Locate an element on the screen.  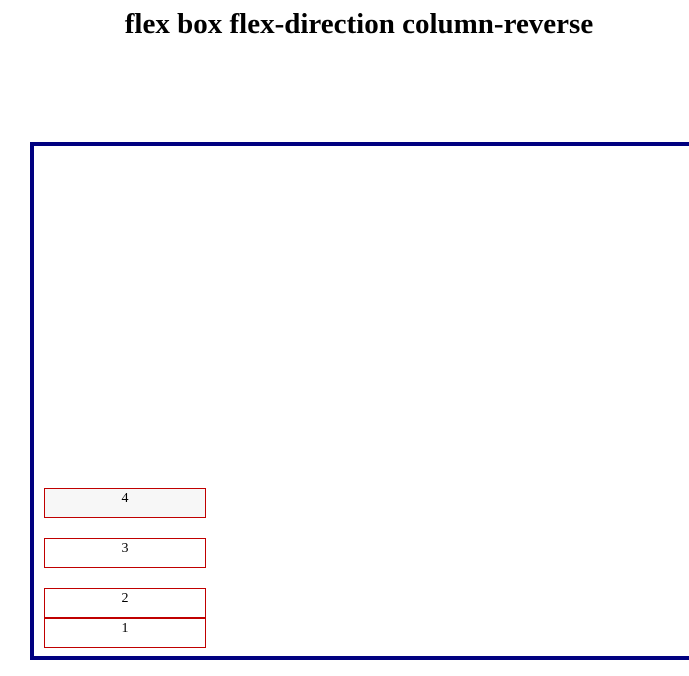
flex-item-1: 1 is located at coordinates (125, 633).